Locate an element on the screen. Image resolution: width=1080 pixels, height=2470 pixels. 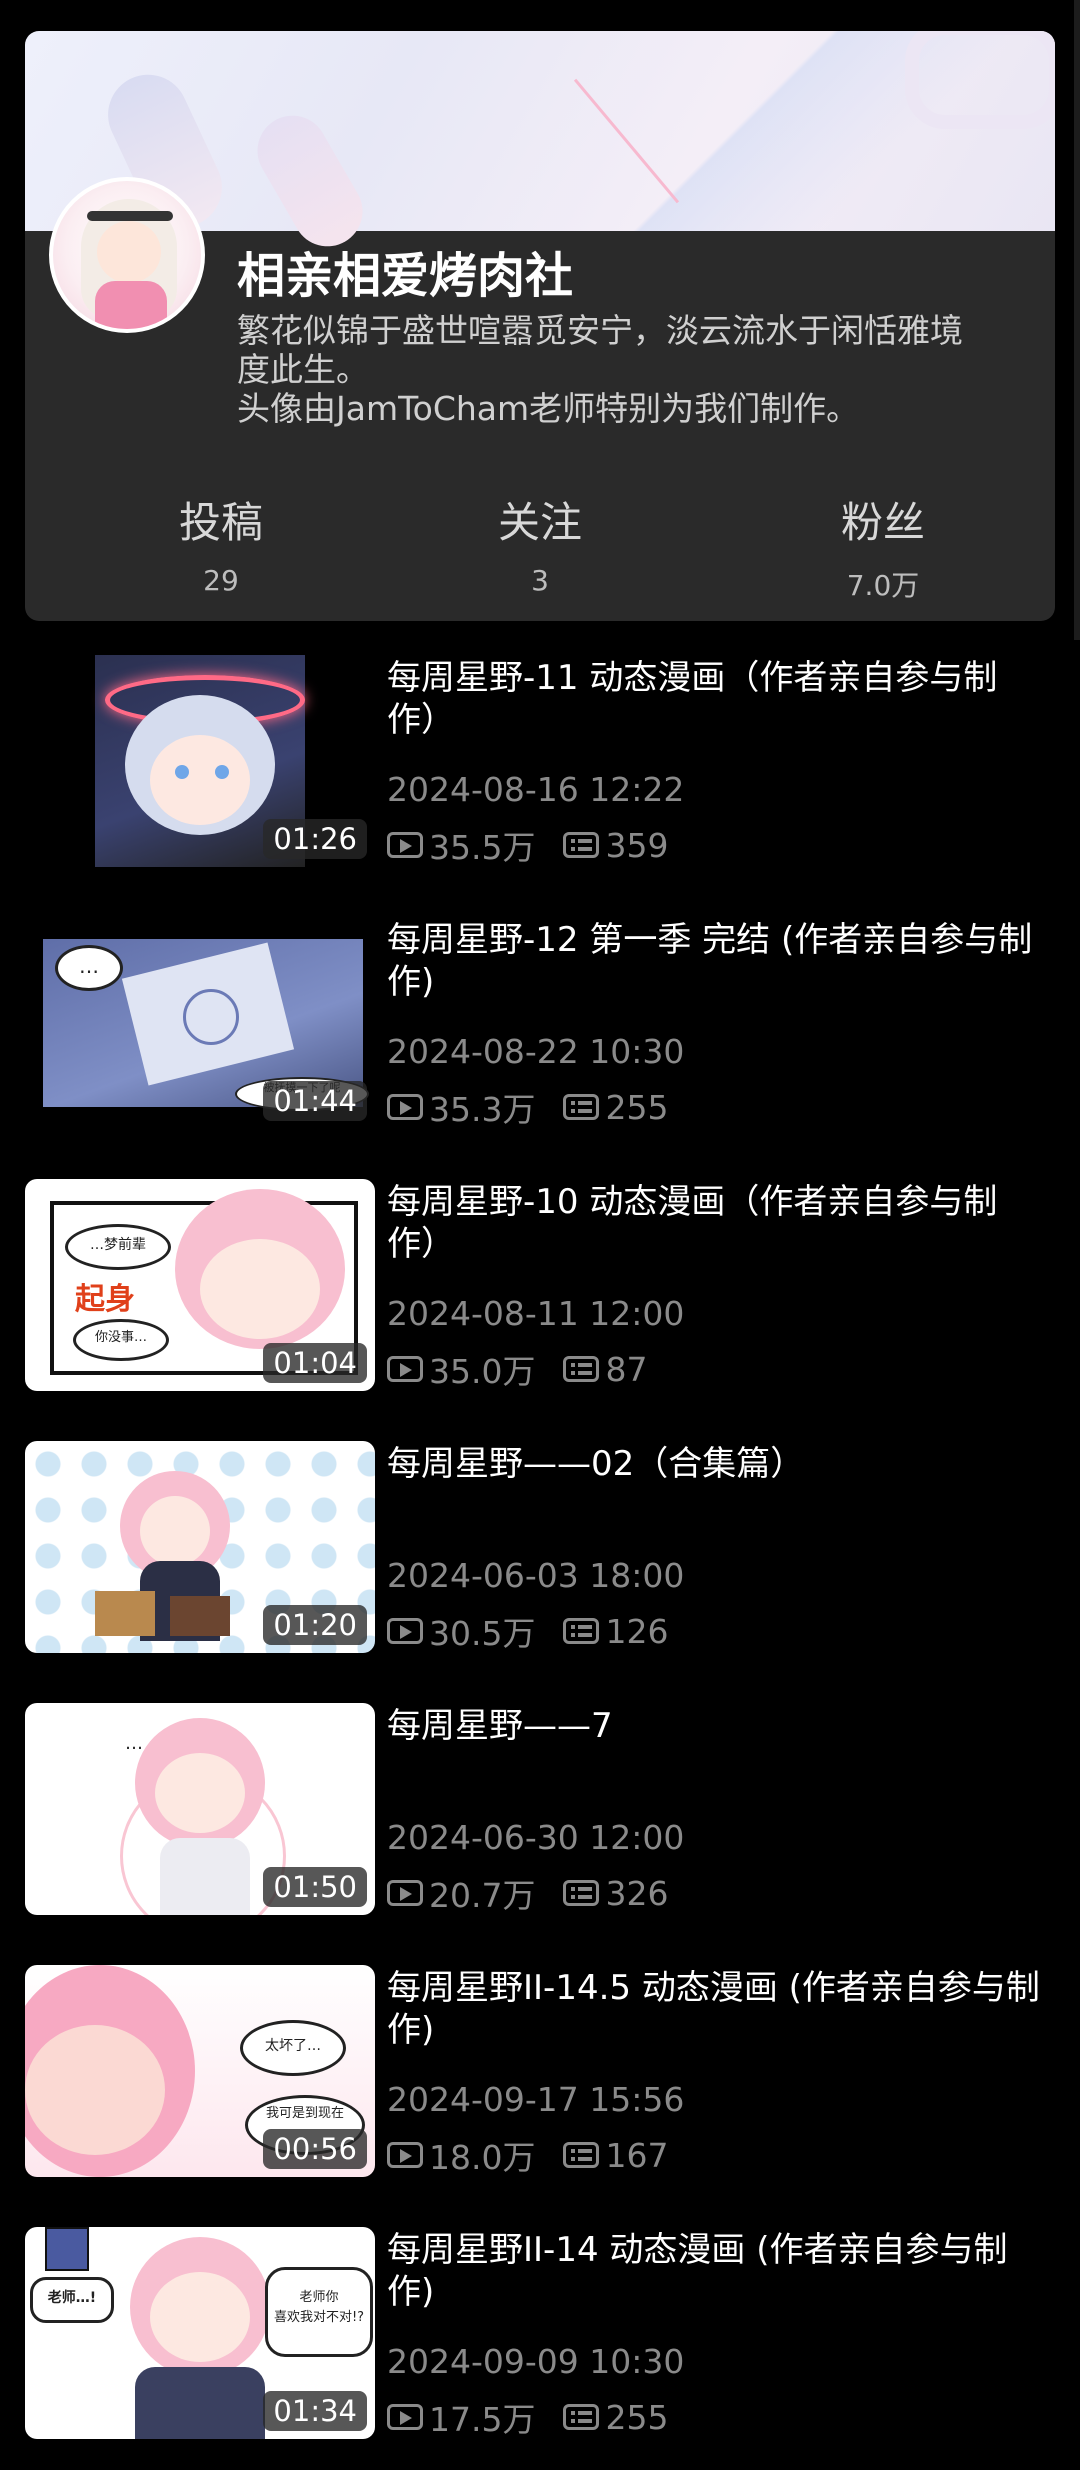
bio-line: 头像由JamToCham老师特别为我们制作。 is located at coordinates (548, 408).